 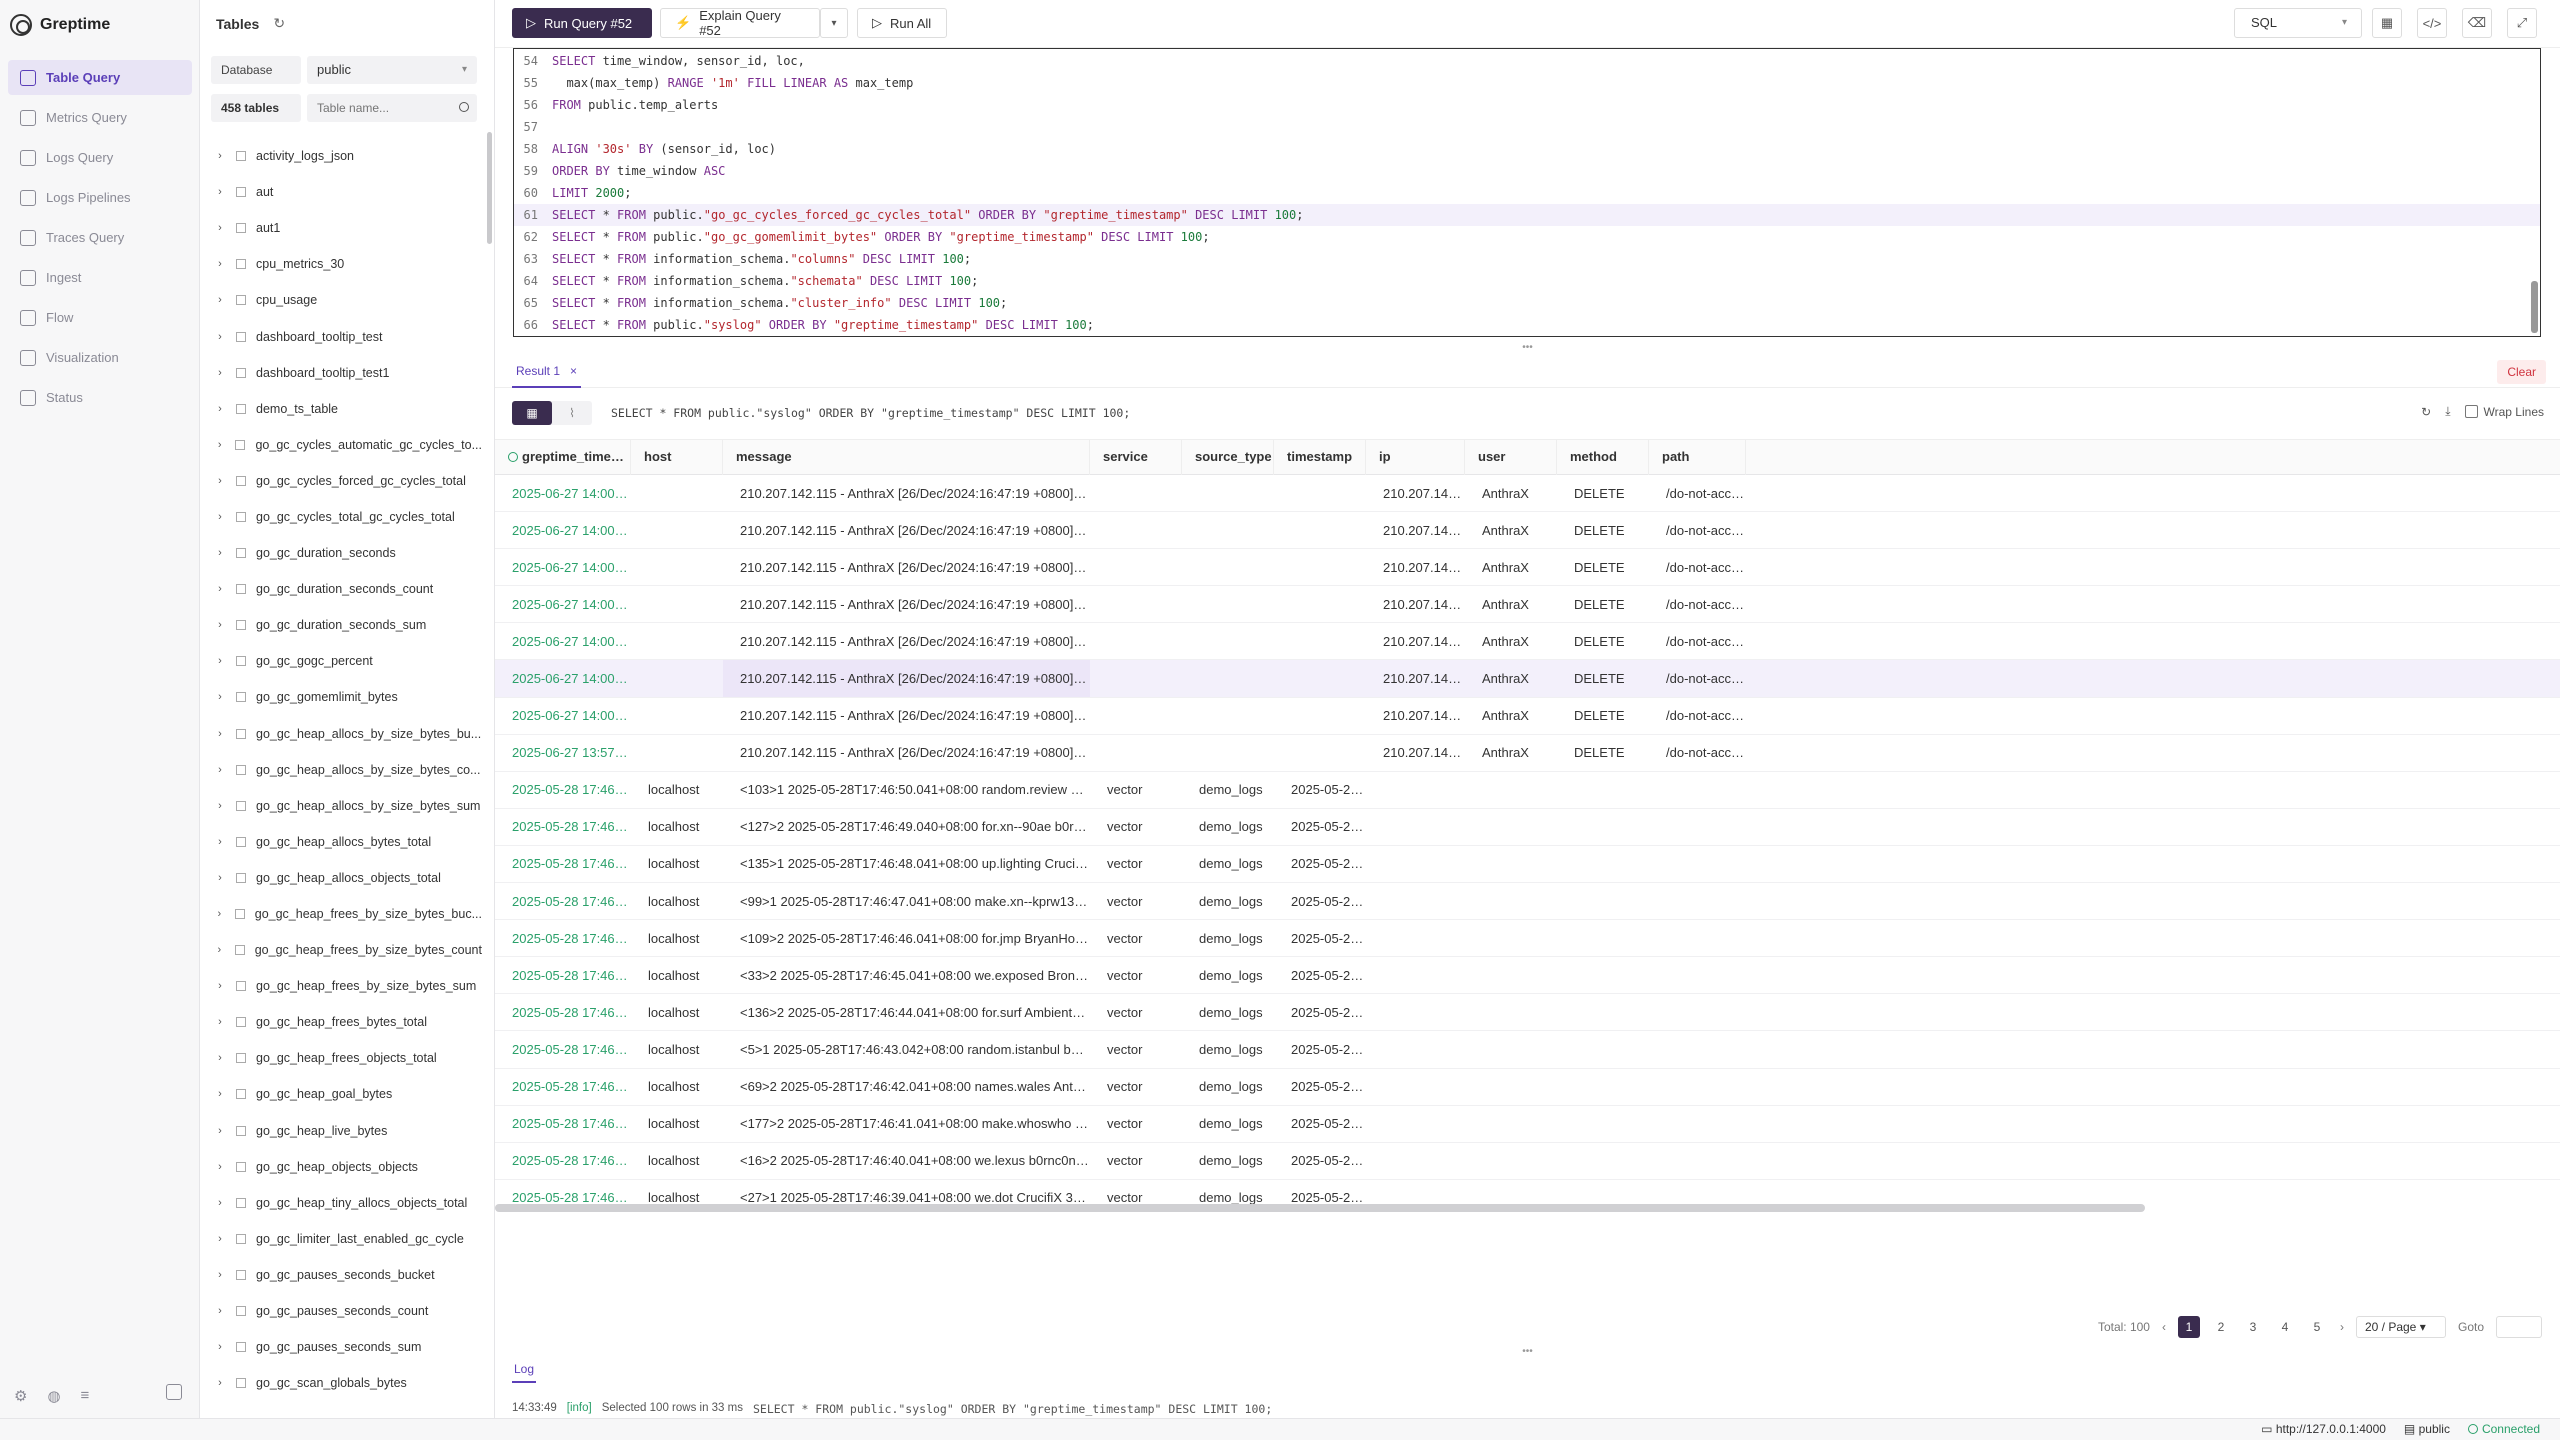 What do you see at coordinates (1527, 348) in the screenshot?
I see `resize-handle: •••` at bounding box center [1527, 348].